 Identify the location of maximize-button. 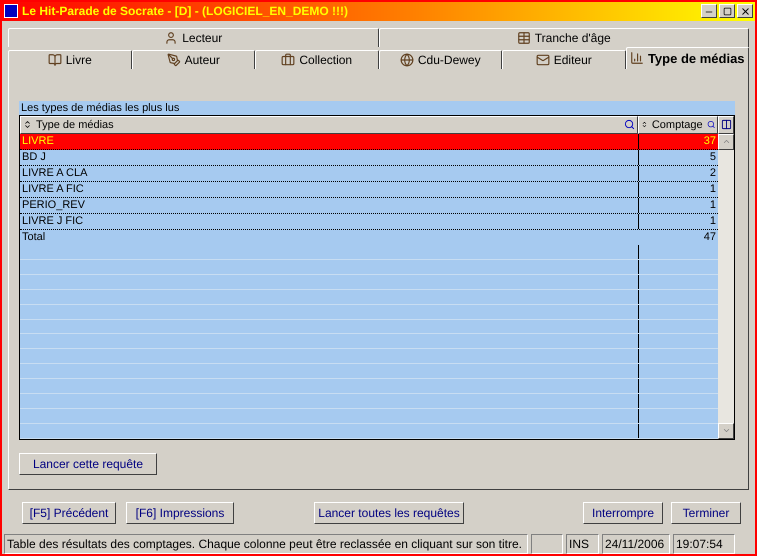
(727, 11).